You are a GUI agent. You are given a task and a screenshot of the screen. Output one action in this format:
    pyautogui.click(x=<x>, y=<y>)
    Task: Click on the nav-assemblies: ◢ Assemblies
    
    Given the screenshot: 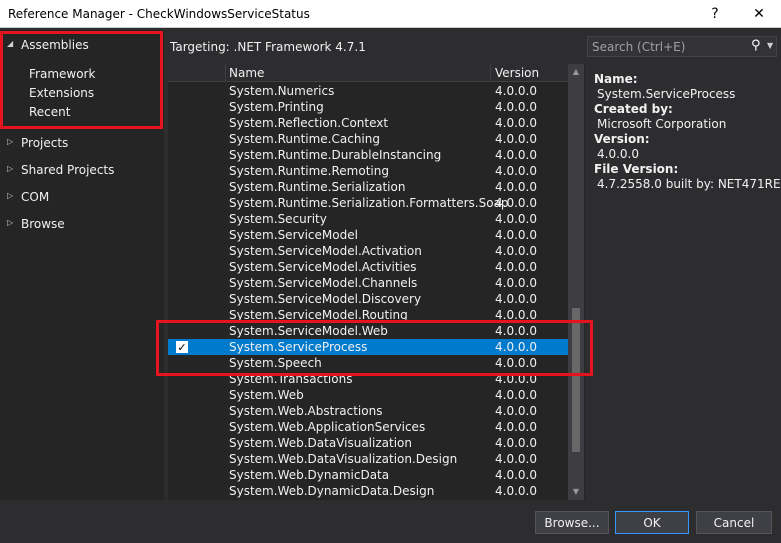 What is the action you would take?
    pyautogui.click(x=82, y=45)
    